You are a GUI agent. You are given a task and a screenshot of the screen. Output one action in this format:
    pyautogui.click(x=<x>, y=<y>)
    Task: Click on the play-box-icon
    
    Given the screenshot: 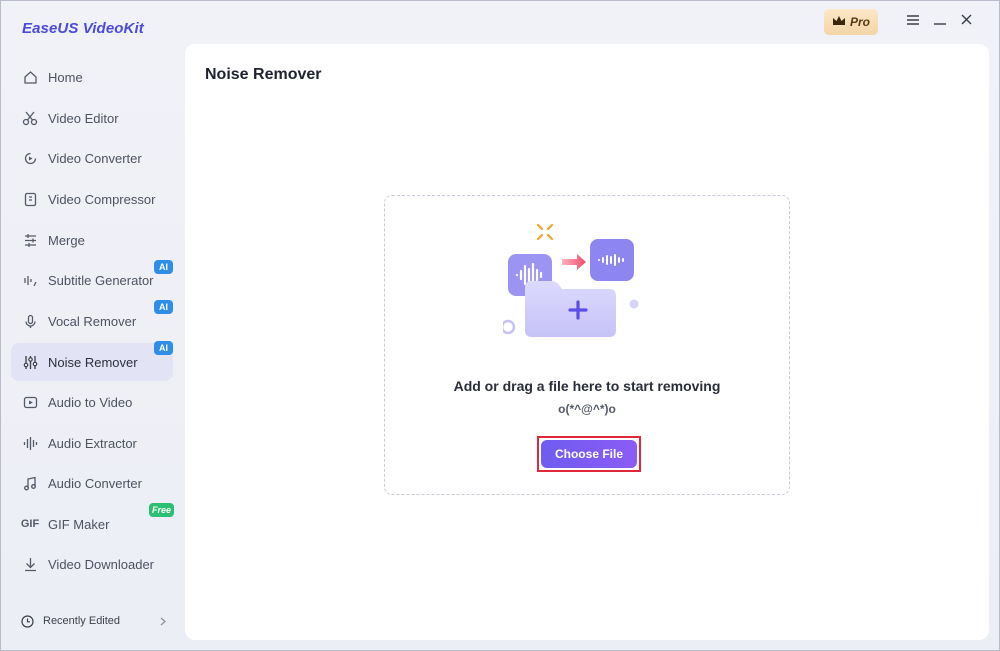 What is the action you would take?
    pyautogui.click(x=30, y=402)
    